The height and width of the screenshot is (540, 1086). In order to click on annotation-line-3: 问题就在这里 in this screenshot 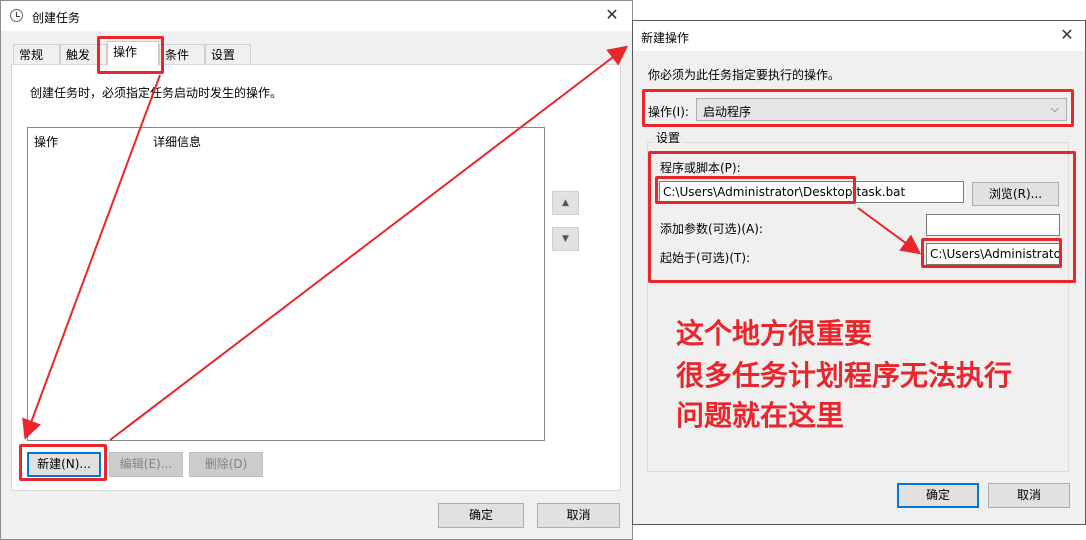, I will do `click(760, 415)`.